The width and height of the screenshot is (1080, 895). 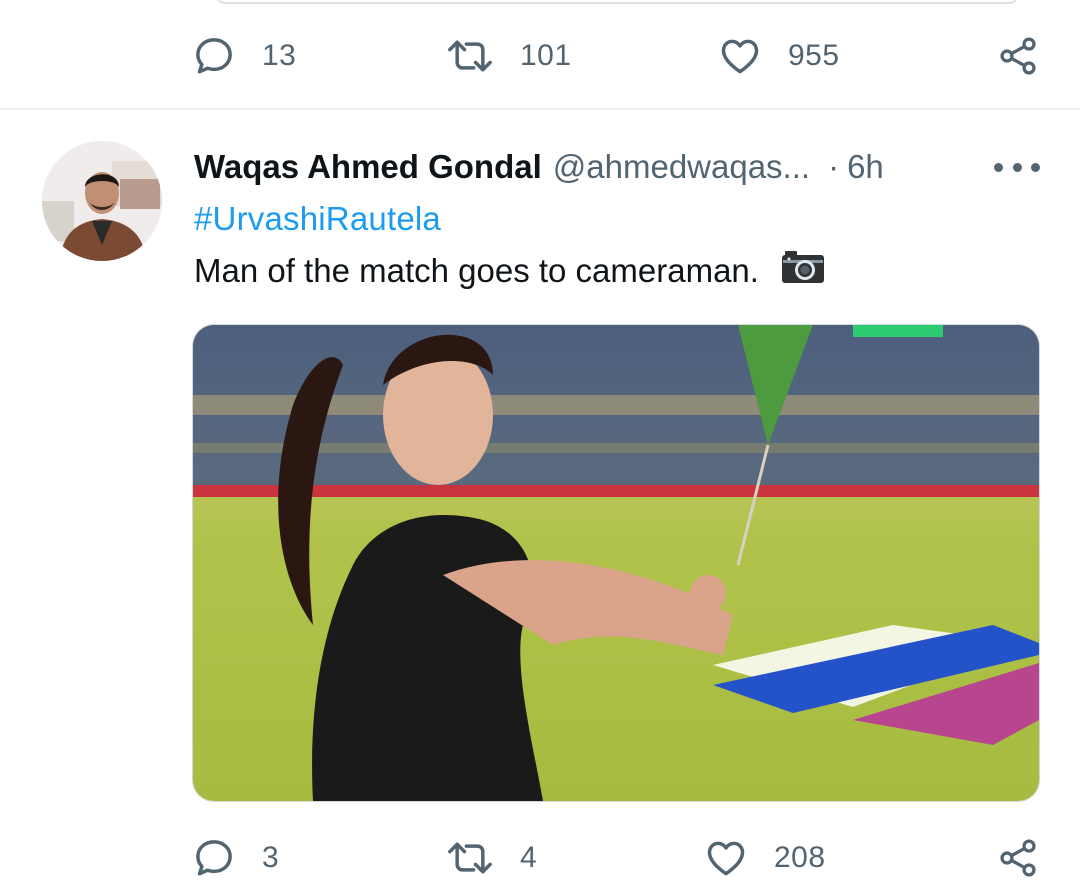 I want to click on like-button: 955, so click(x=779, y=56).